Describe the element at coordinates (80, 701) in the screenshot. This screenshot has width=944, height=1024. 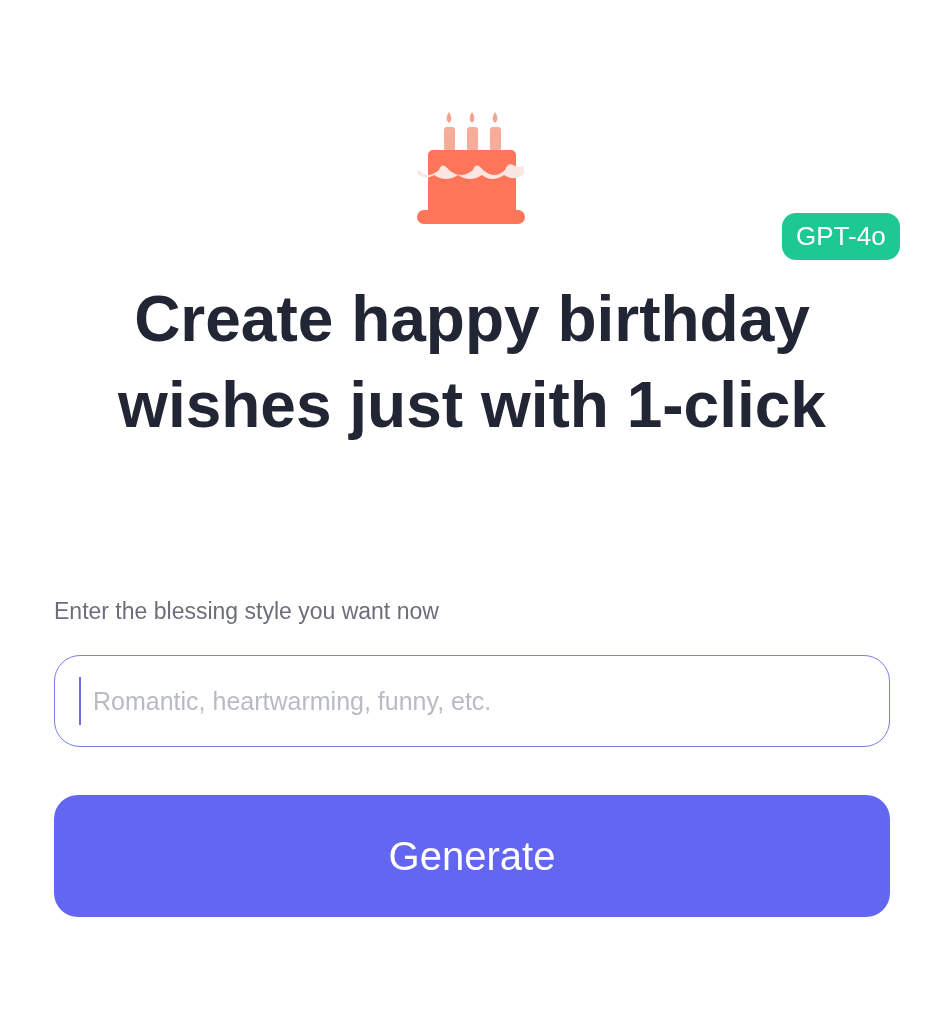
I see `text-cursor` at that location.